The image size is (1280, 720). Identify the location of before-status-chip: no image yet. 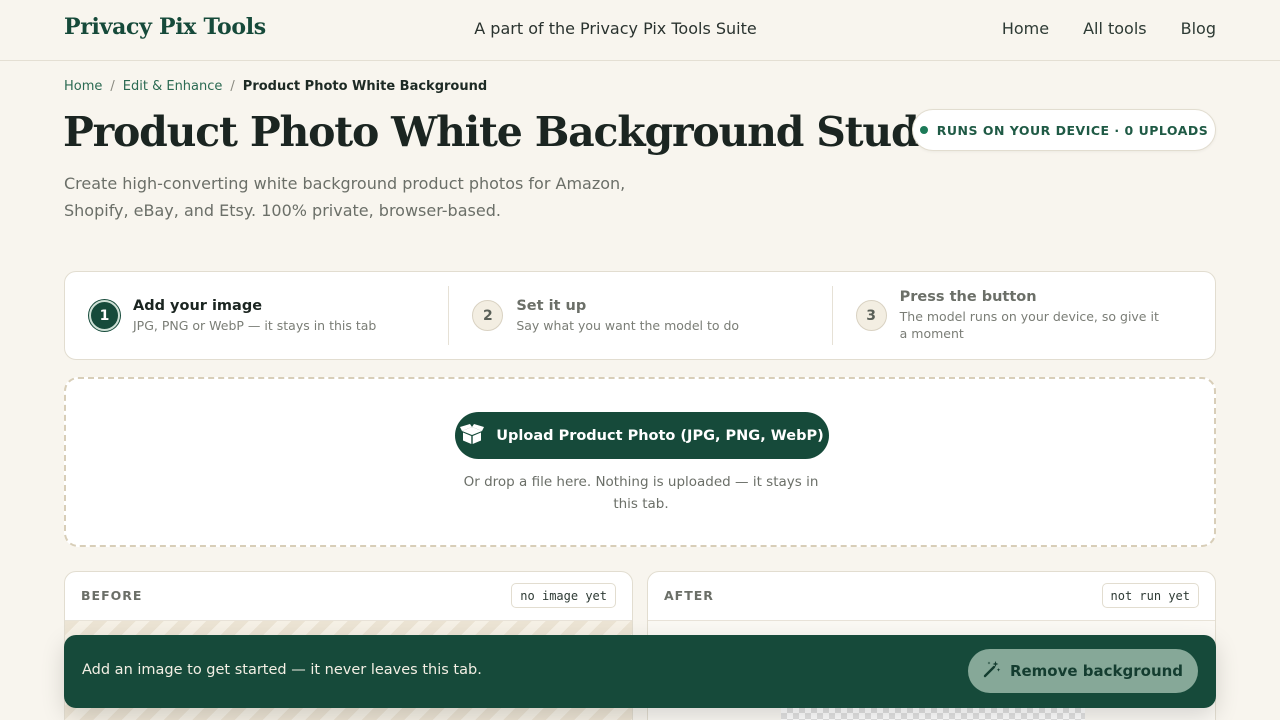
(563, 595).